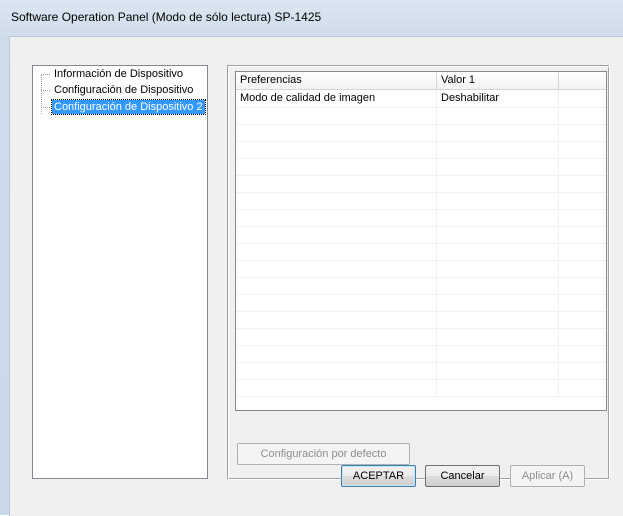 The width and height of the screenshot is (623, 516). What do you see at coordinates (128, 107) in the screenshot?
I see `tree-item-label: Configuración de Dispositivo 2` at bounding box center [128, 107].